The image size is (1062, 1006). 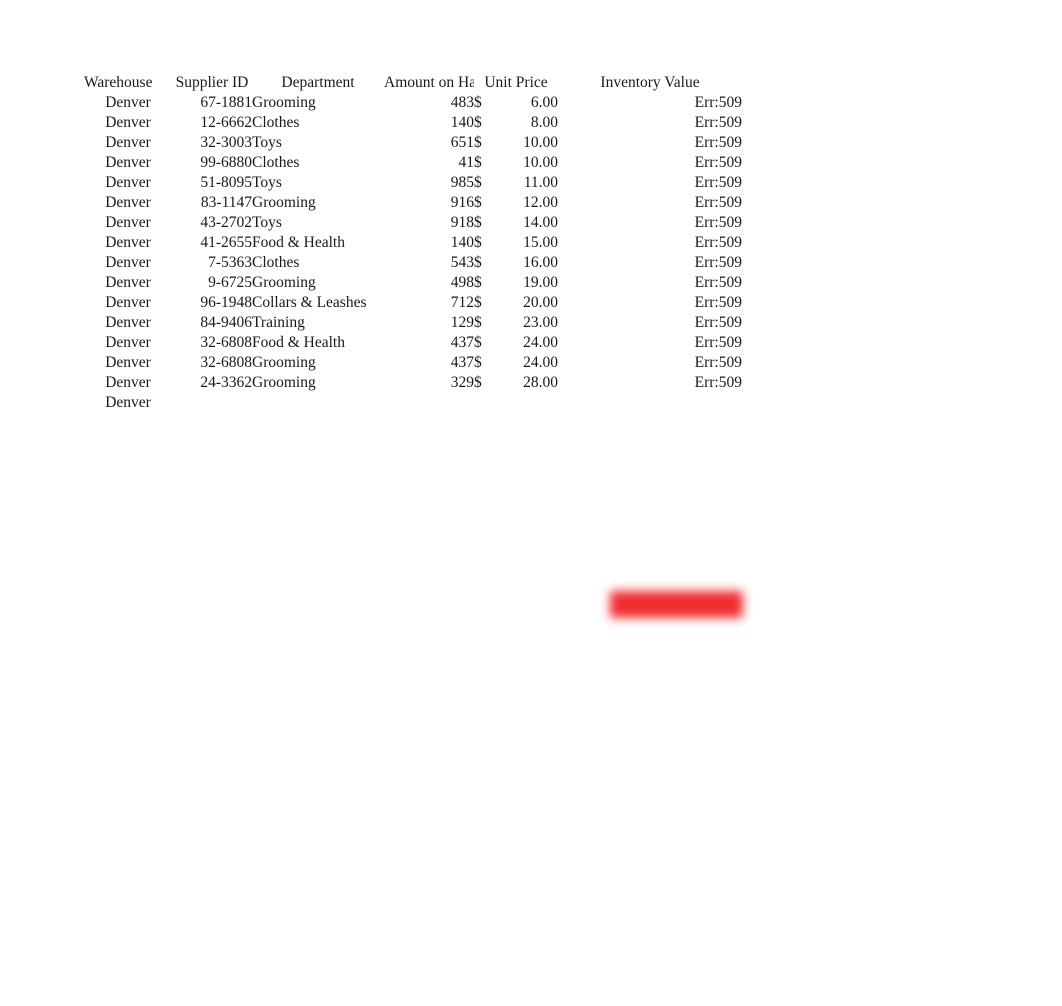 What do you see at coordinates (413, 223) in the screenshot?
I see `table-row: Denver 43-2702 Toys 918 $14.00 Err:509` at bounding box center [413, 223].